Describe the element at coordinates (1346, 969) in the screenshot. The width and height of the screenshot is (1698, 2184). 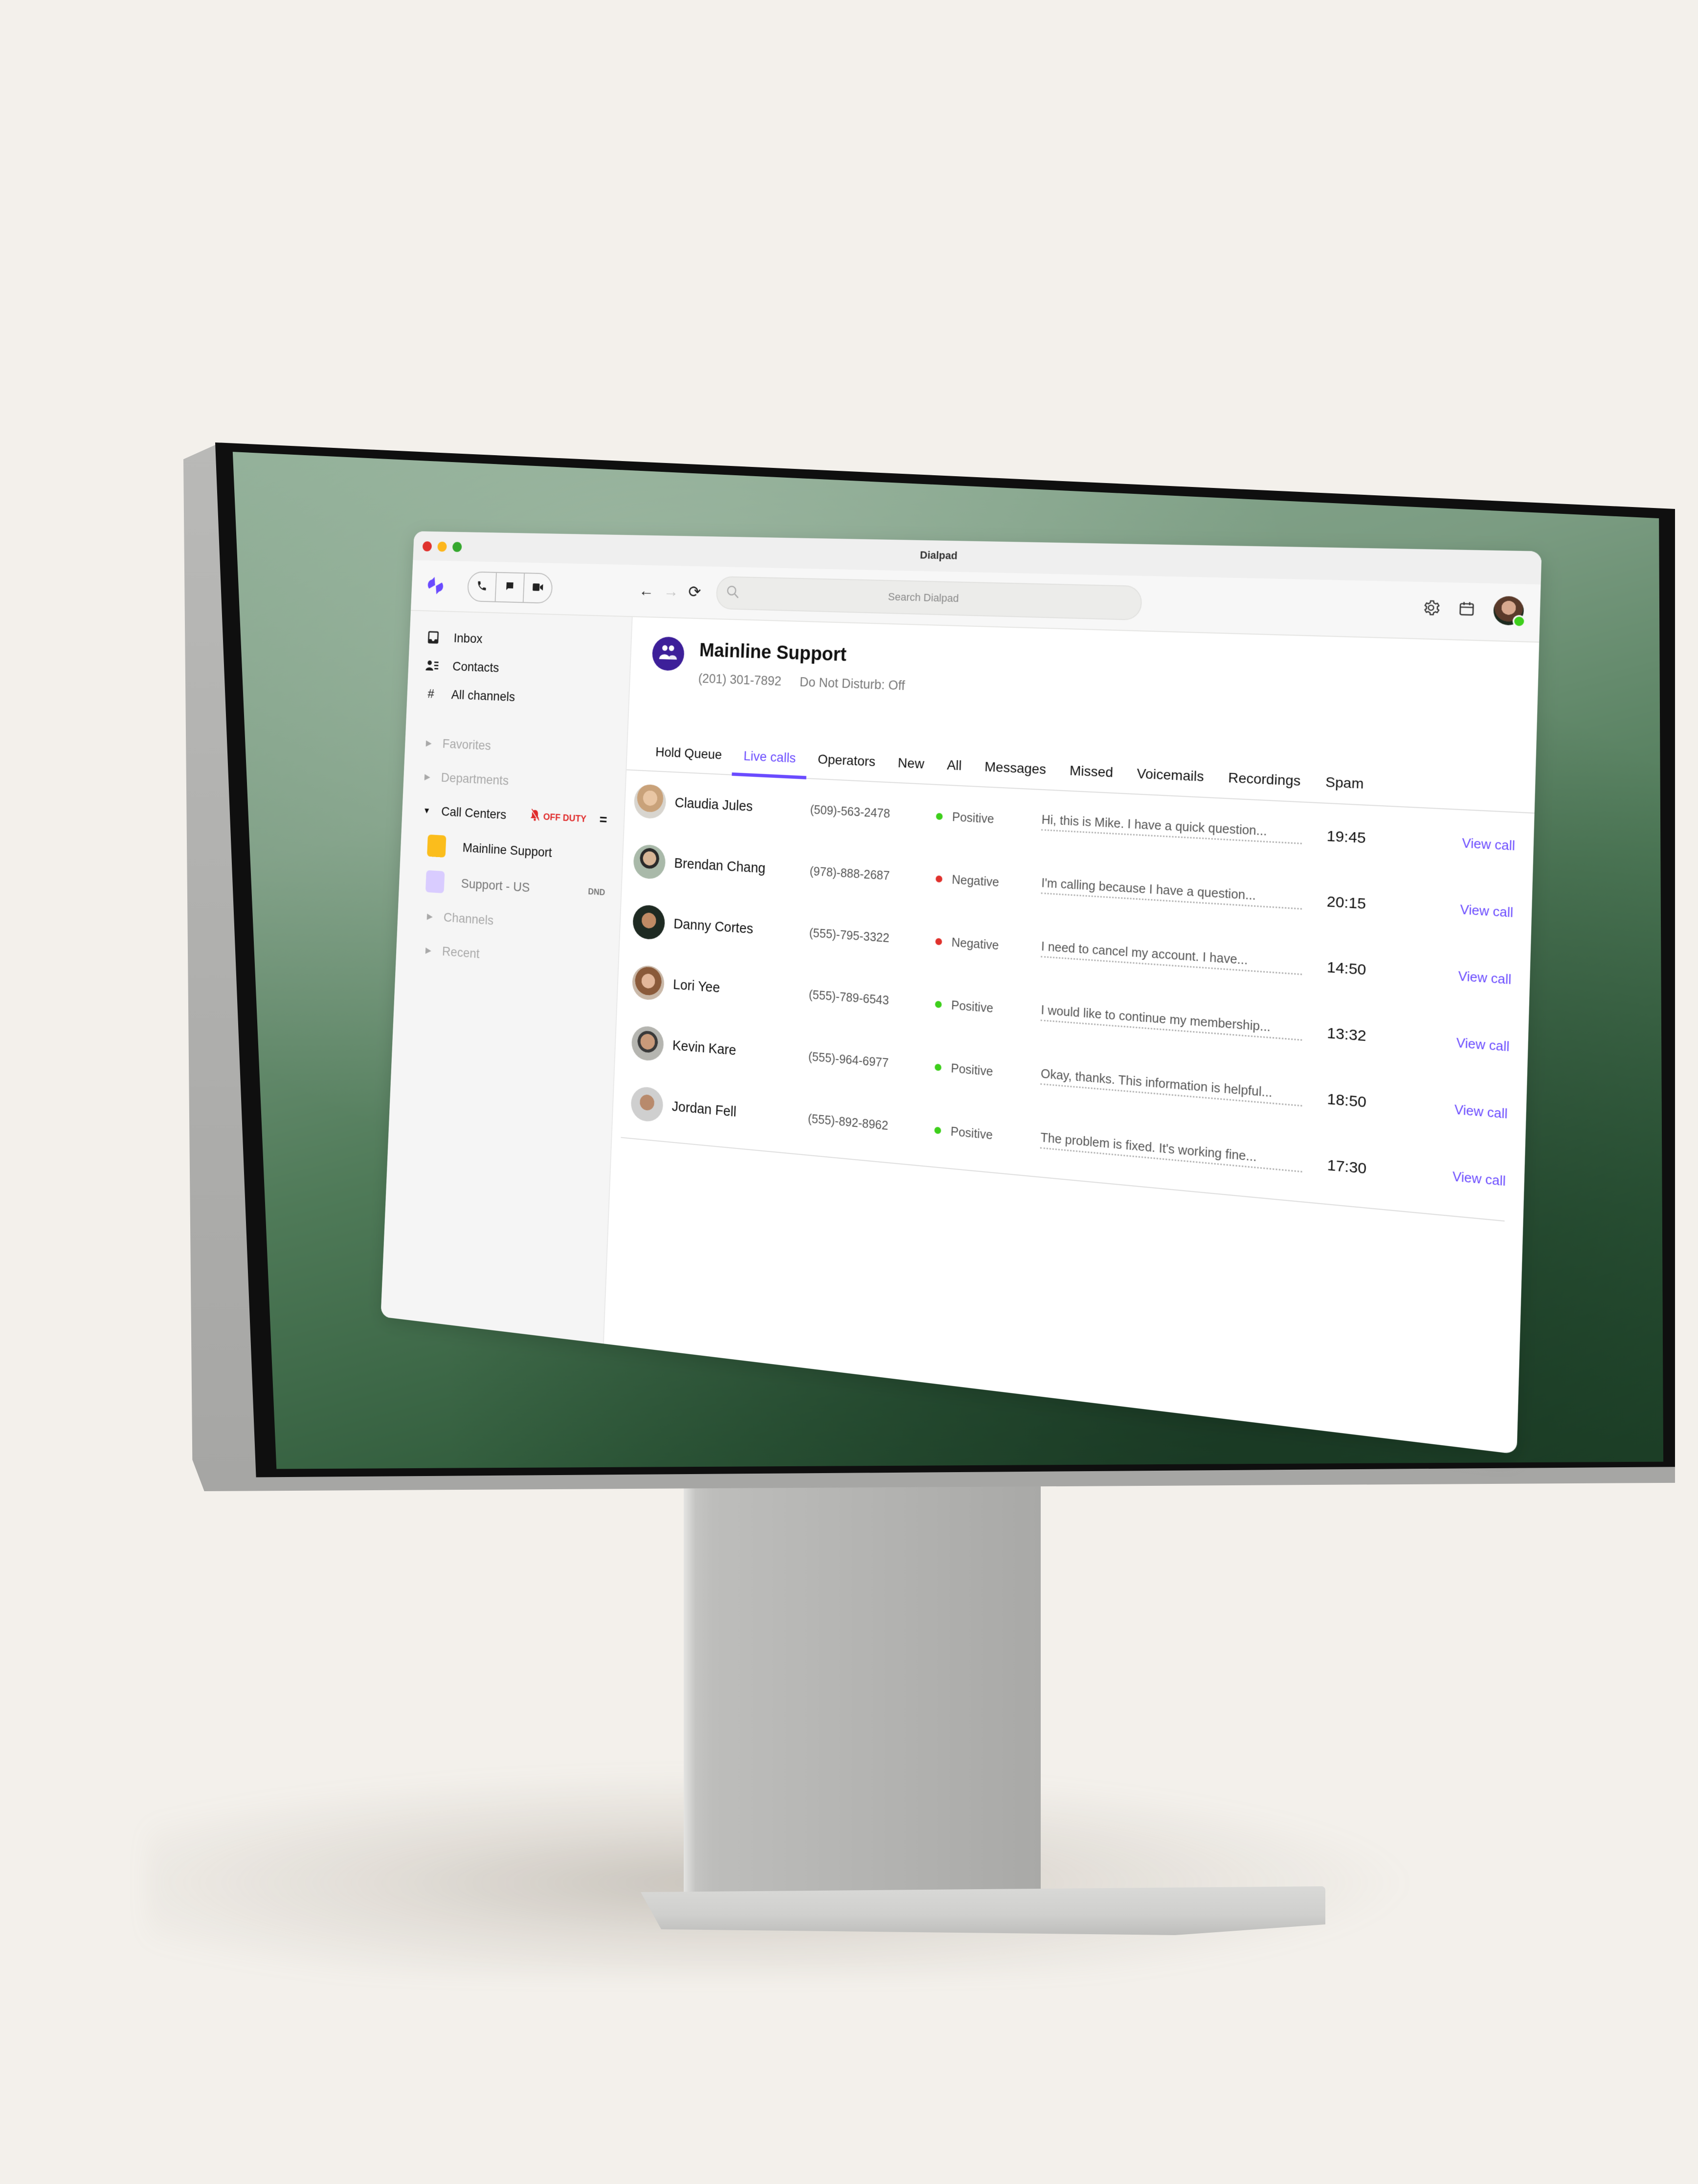
I see `call-duration: 14:50` at that location.